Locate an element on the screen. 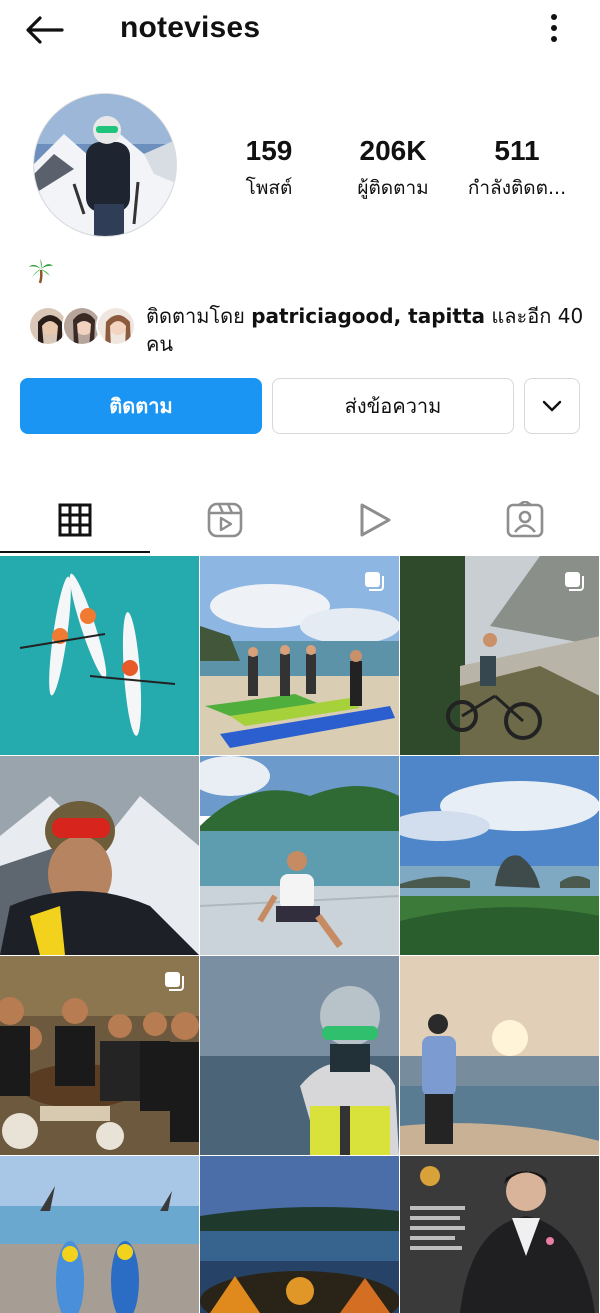 This screenshot has width=600, height=1313. arrow-left-icon is located at coordinates (45, 30).